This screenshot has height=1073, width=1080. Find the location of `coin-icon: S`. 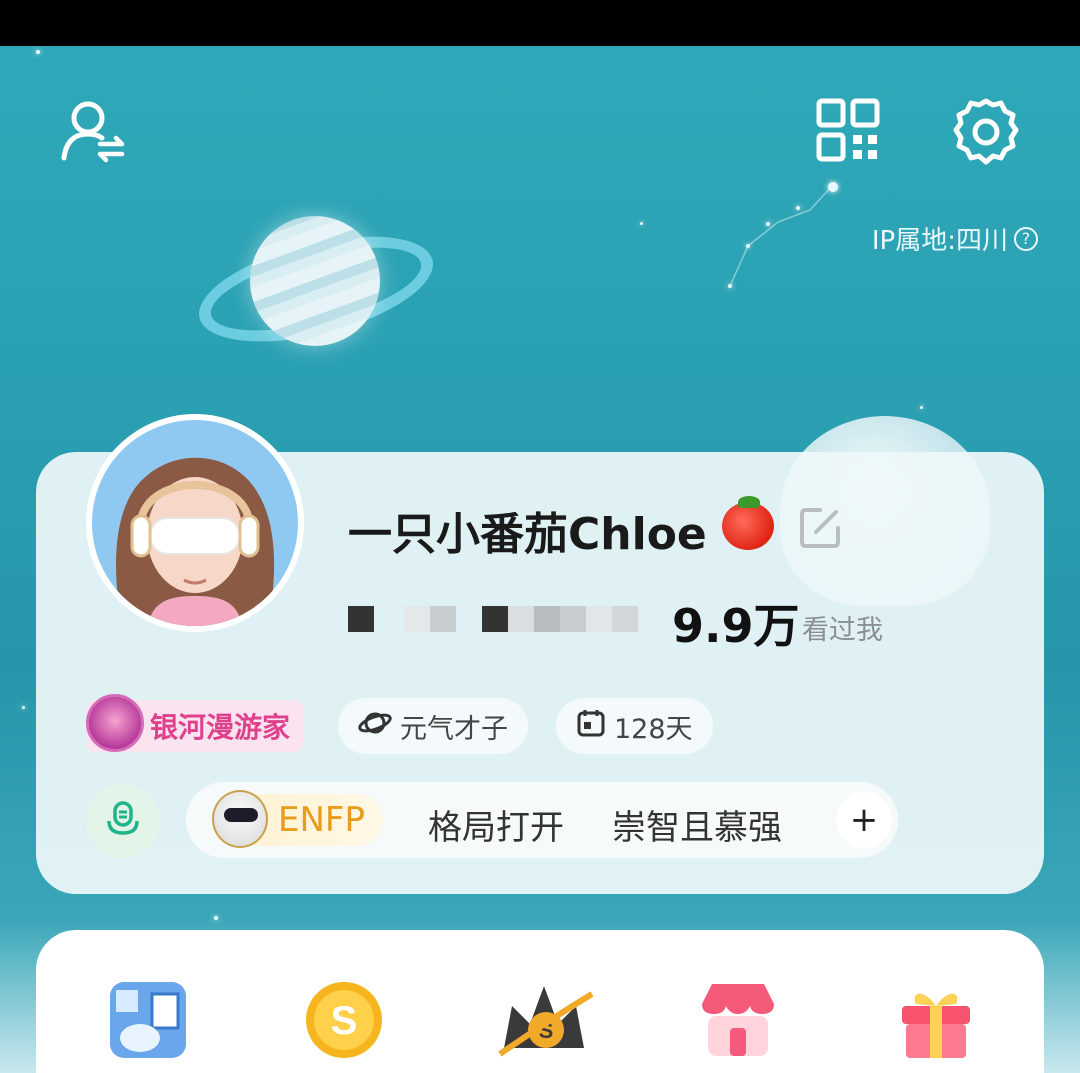

coin-icon: S is located at coordinates (344, 1020).